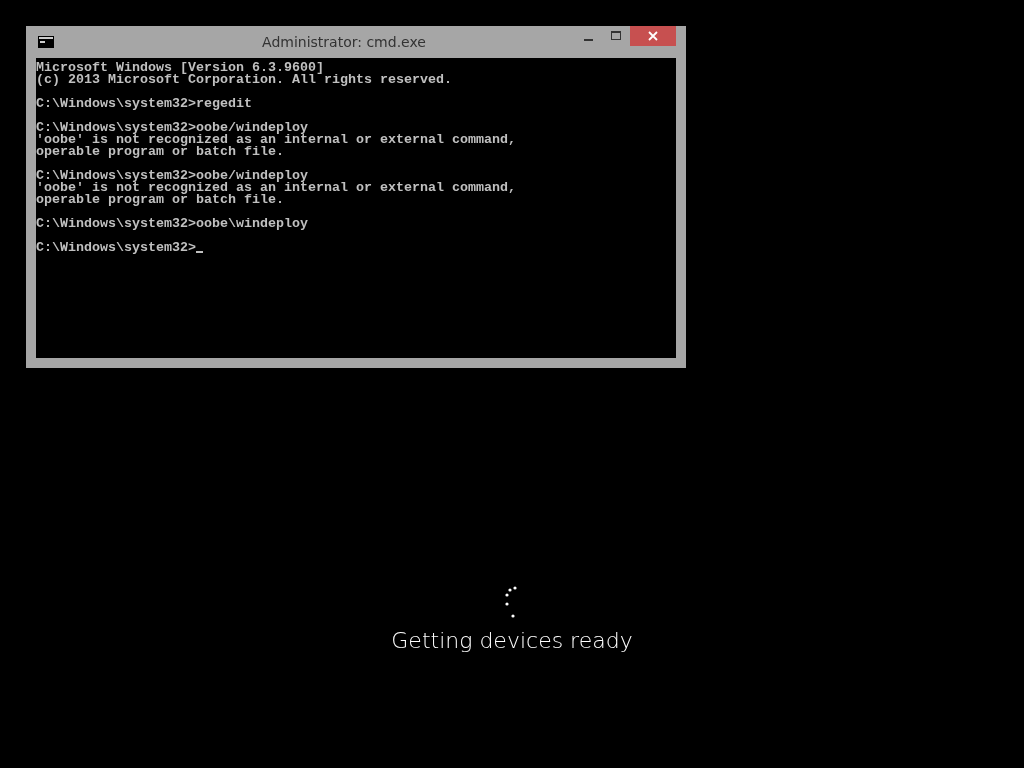 This screenshot has width=1024, height=768. Describe the element at coordinates (344, 42) in the screenshot. I see `window-title: Administrator: cmd.exe` at that location.